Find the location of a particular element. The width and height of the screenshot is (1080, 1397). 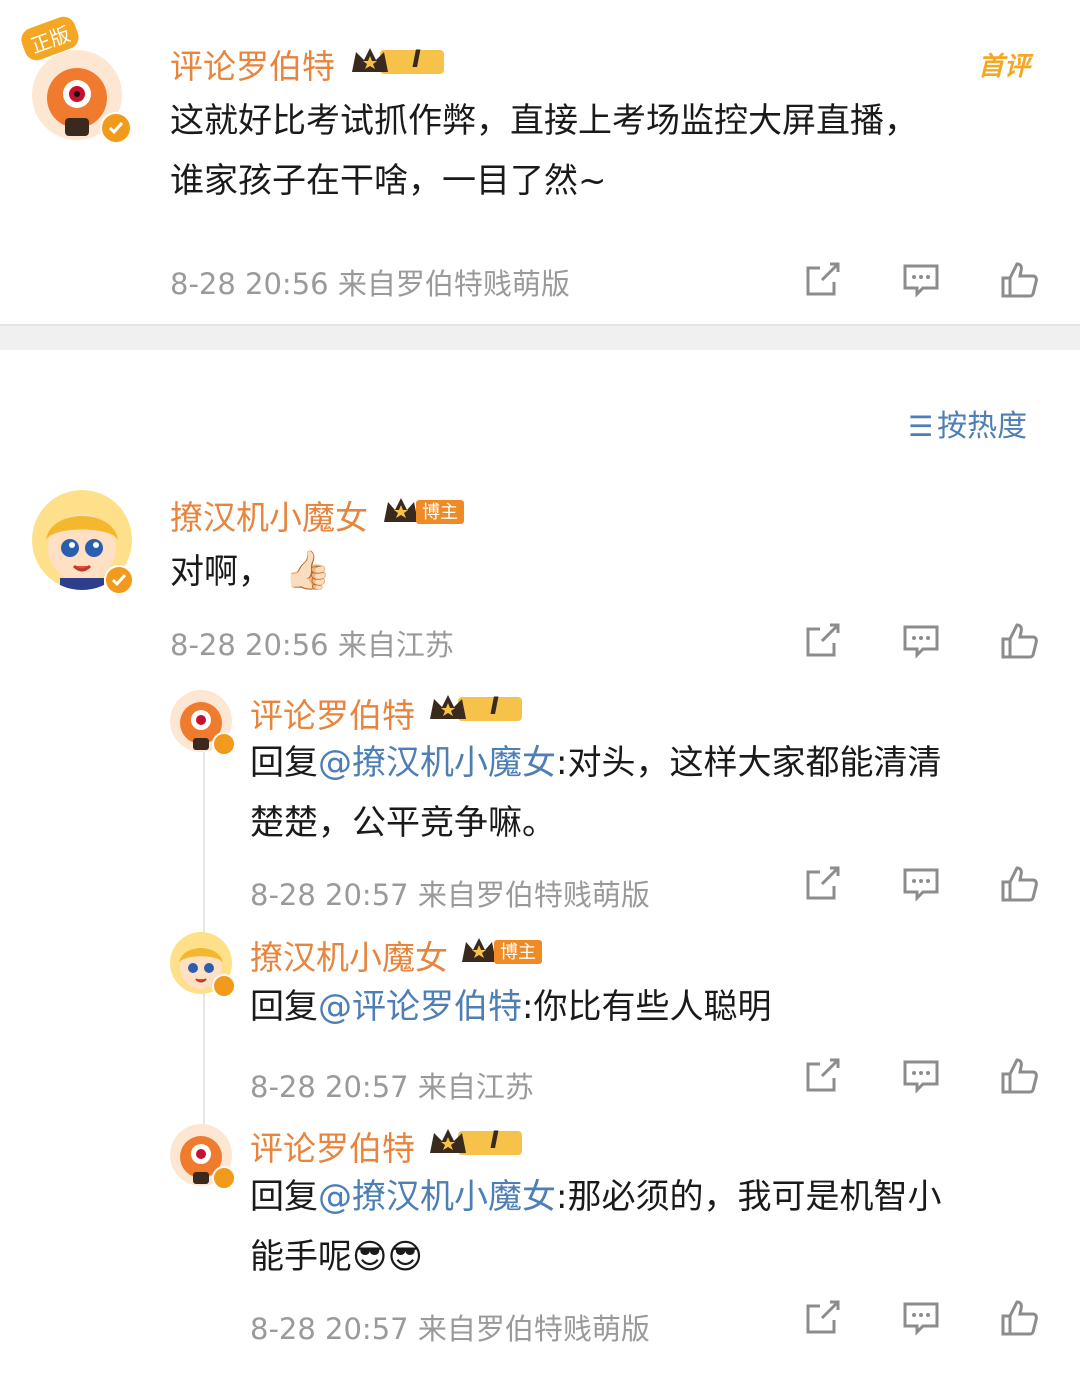

reply-author: 撩汉机小魔女 is located at coordinates (349, 955).